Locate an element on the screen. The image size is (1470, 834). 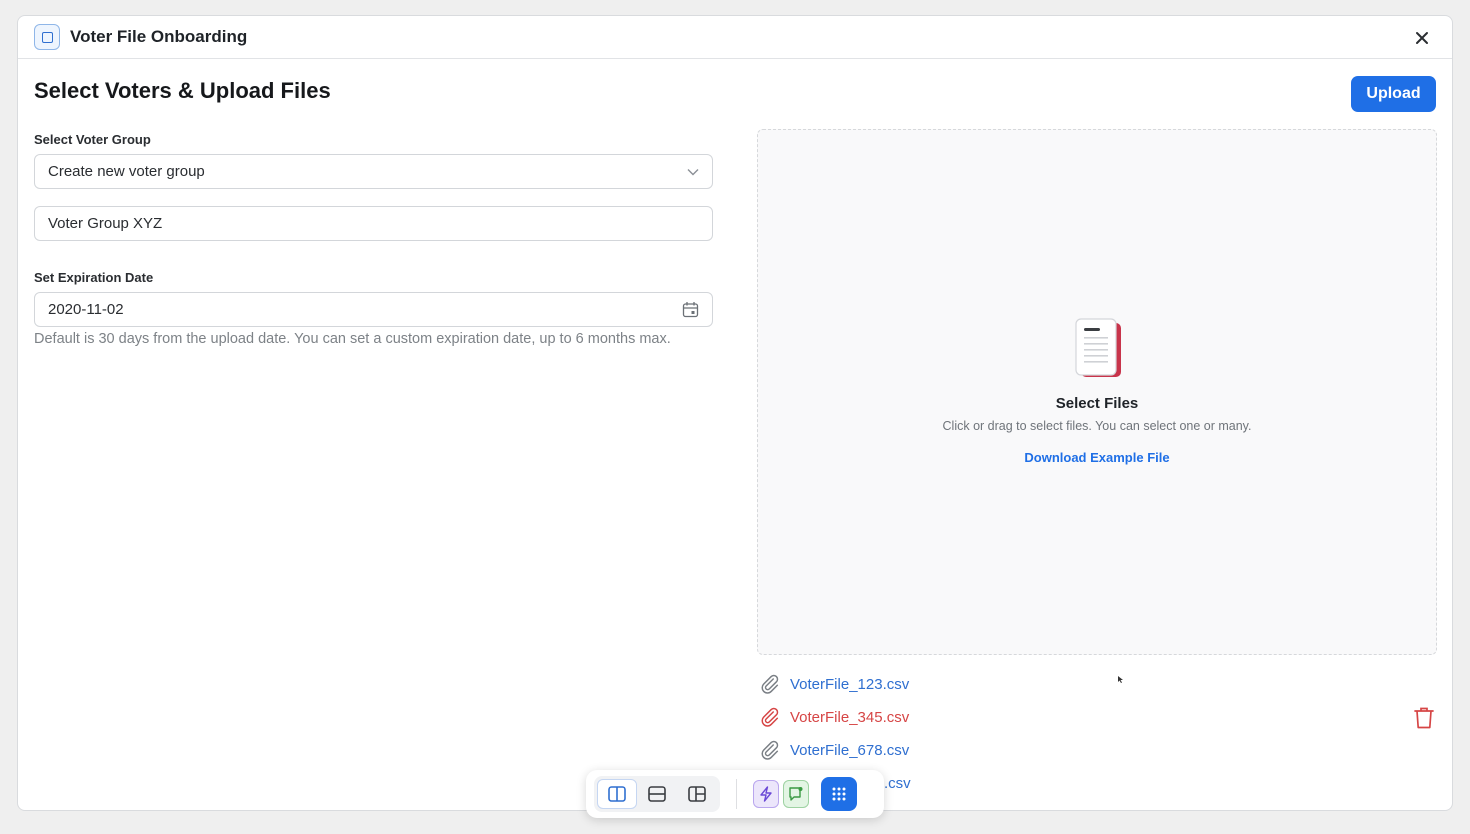
app-icon is located at coordinates (47, 37).